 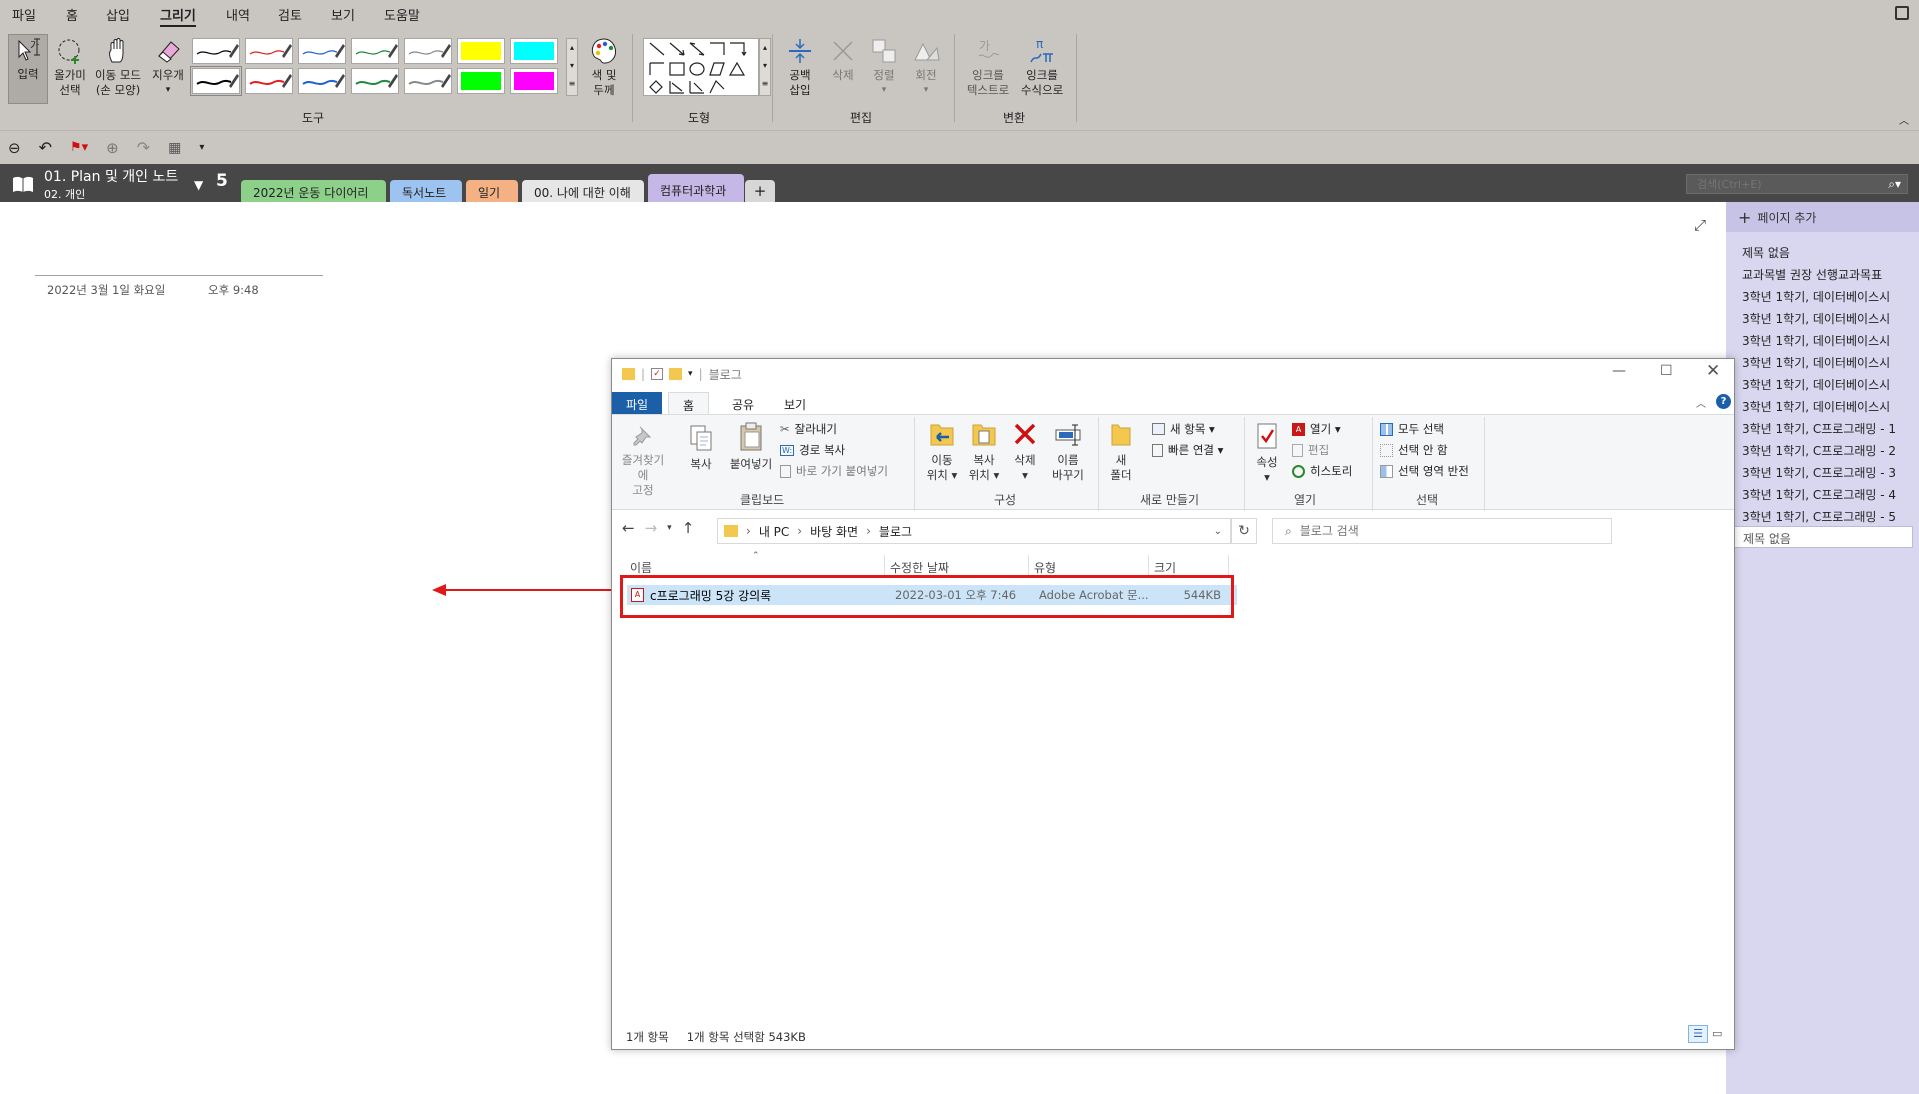 What do you see at coordinates (765, 67) in the screenshot?
I see `shapes-gallery-scroll: ▴ ▾ ≡` at bounding box center [765, 67].